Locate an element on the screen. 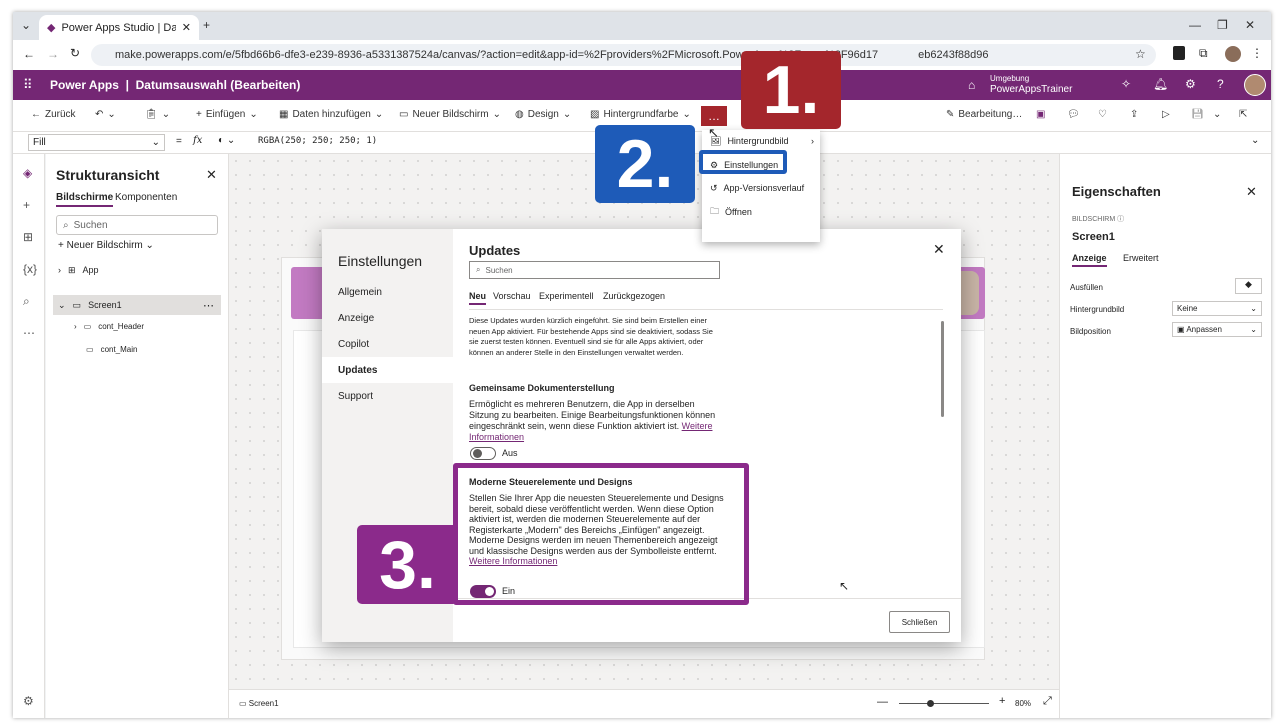  design-button: ◍ Design ⌄ is located at coordinates (543, 114).